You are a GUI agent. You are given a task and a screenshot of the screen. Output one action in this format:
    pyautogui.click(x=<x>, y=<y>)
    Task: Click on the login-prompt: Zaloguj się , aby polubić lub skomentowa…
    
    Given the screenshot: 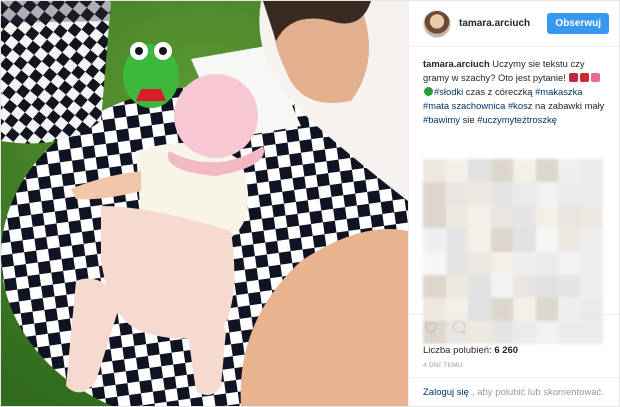 What is the action you would take?
    pyautogui.click(x=514, y=391)
    